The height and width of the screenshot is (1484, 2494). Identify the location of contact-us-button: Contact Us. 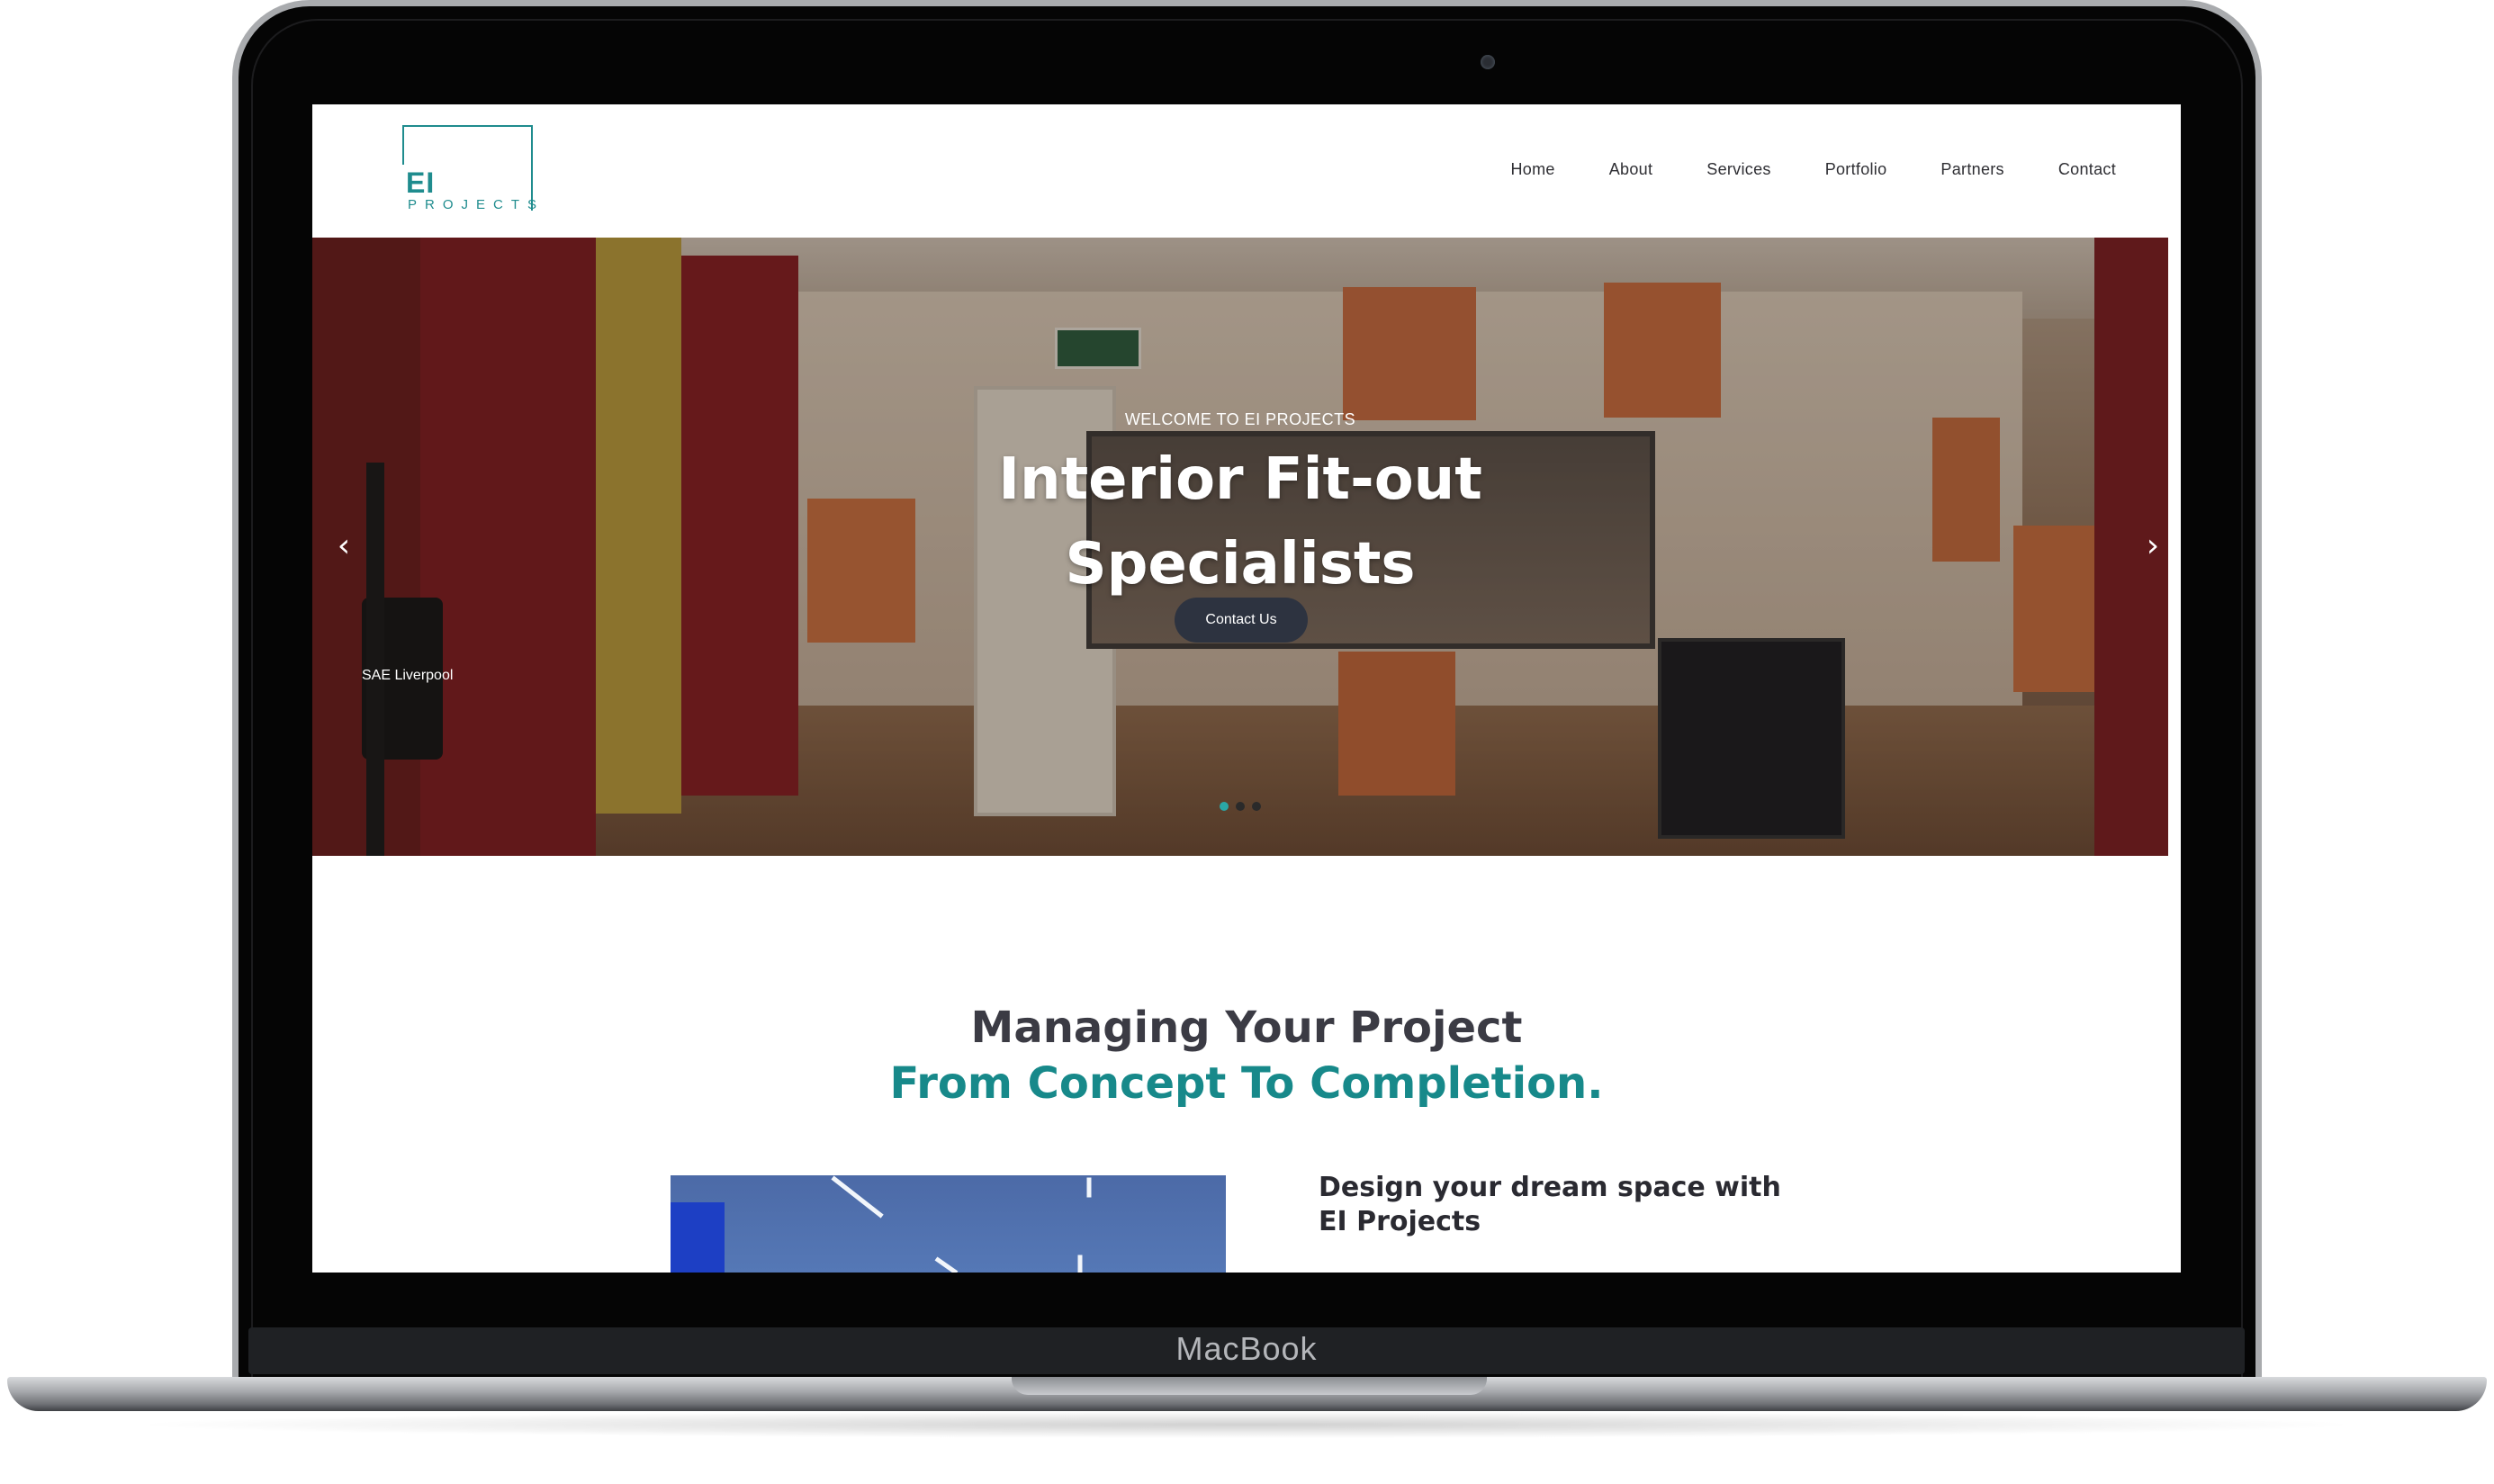
(1241, 621).